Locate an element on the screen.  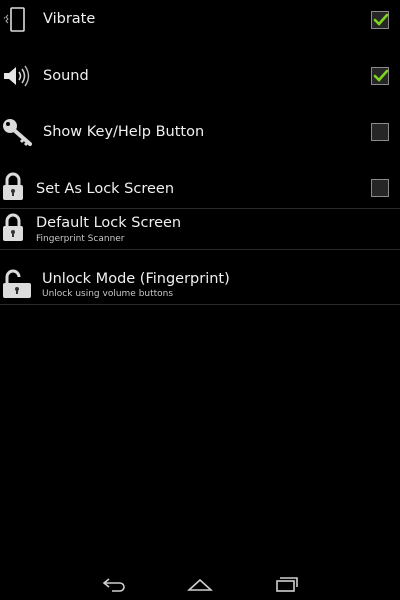
vibrate-checkbox is located at coordinates (380, 20).